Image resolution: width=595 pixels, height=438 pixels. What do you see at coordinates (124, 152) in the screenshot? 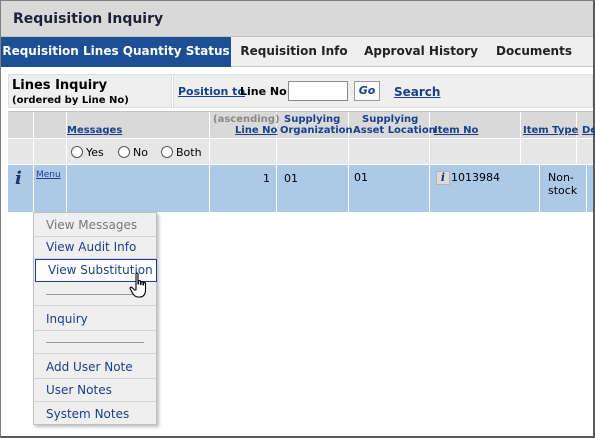
I see `radio-no` at bounding box center [124, 152].